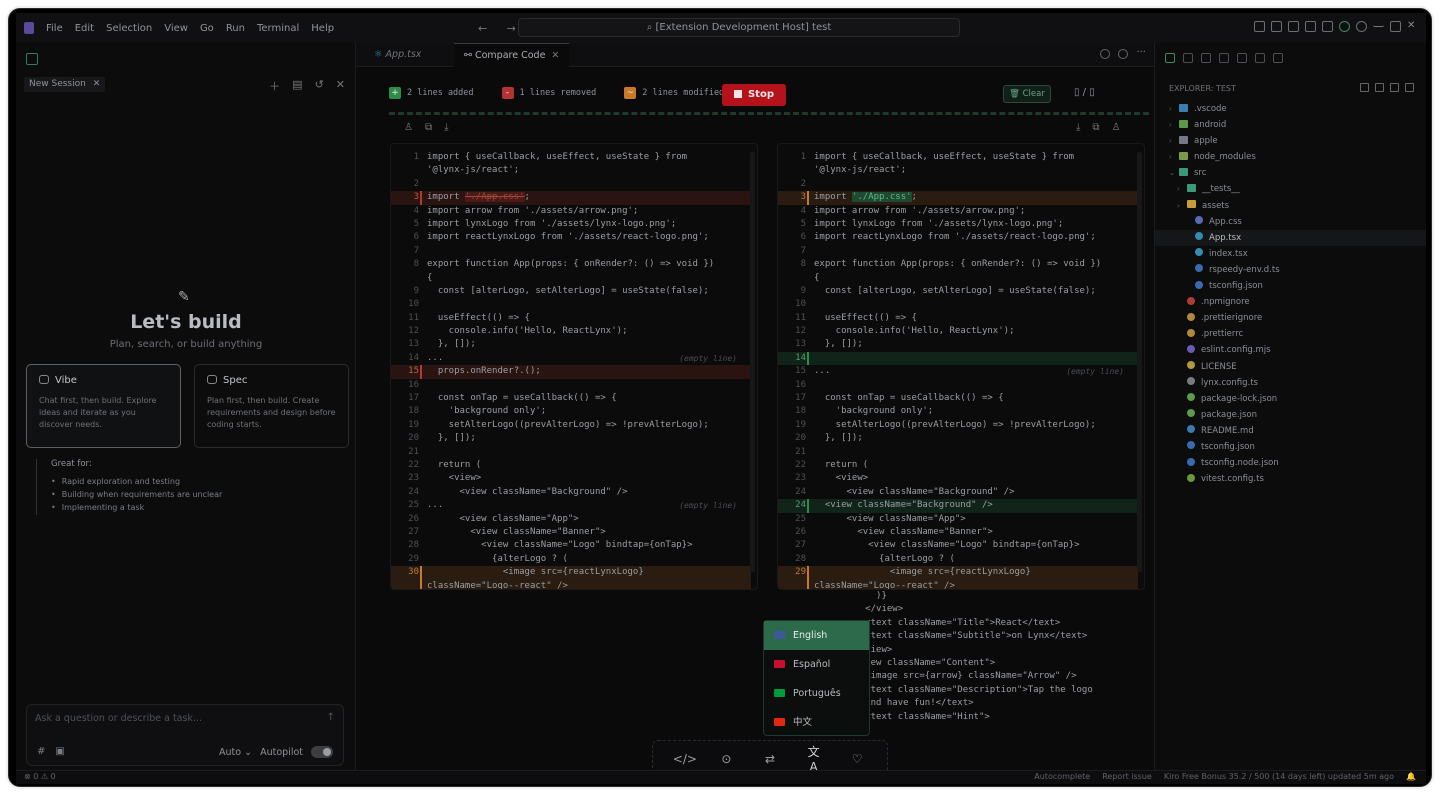  Describe the element at coordinates (40, 776) in the screenshot. I see `problems-count: ⊗ 0 ⚠ 0` at that location.